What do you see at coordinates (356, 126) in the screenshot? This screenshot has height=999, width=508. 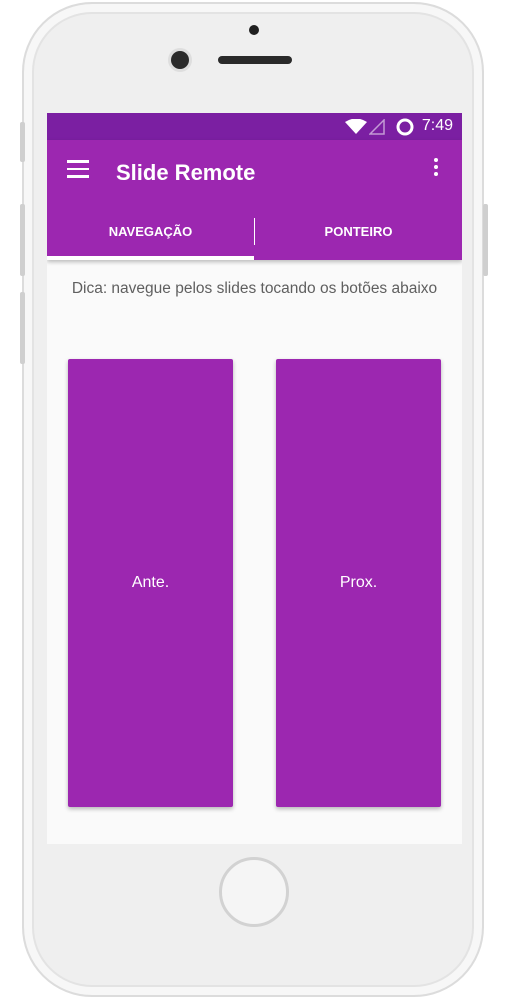 I see `wifi-icon` at bounding box center [356, 126].